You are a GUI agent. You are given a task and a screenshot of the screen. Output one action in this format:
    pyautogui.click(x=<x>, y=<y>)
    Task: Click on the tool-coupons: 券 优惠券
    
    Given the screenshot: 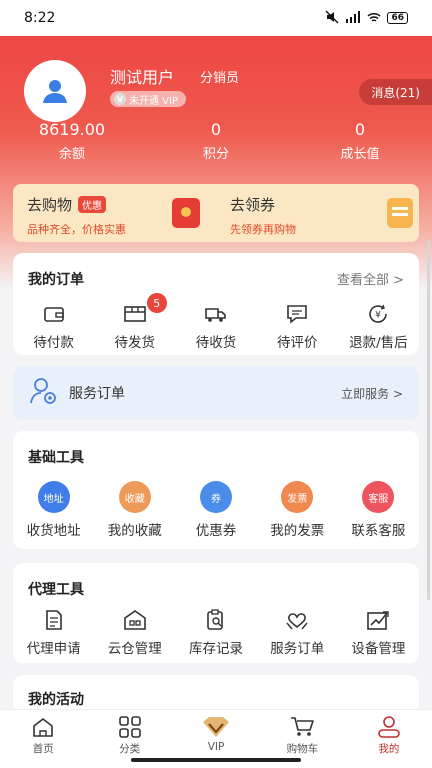 What is the action you would take?
    pyautogui.click(x=215, y=510)
    